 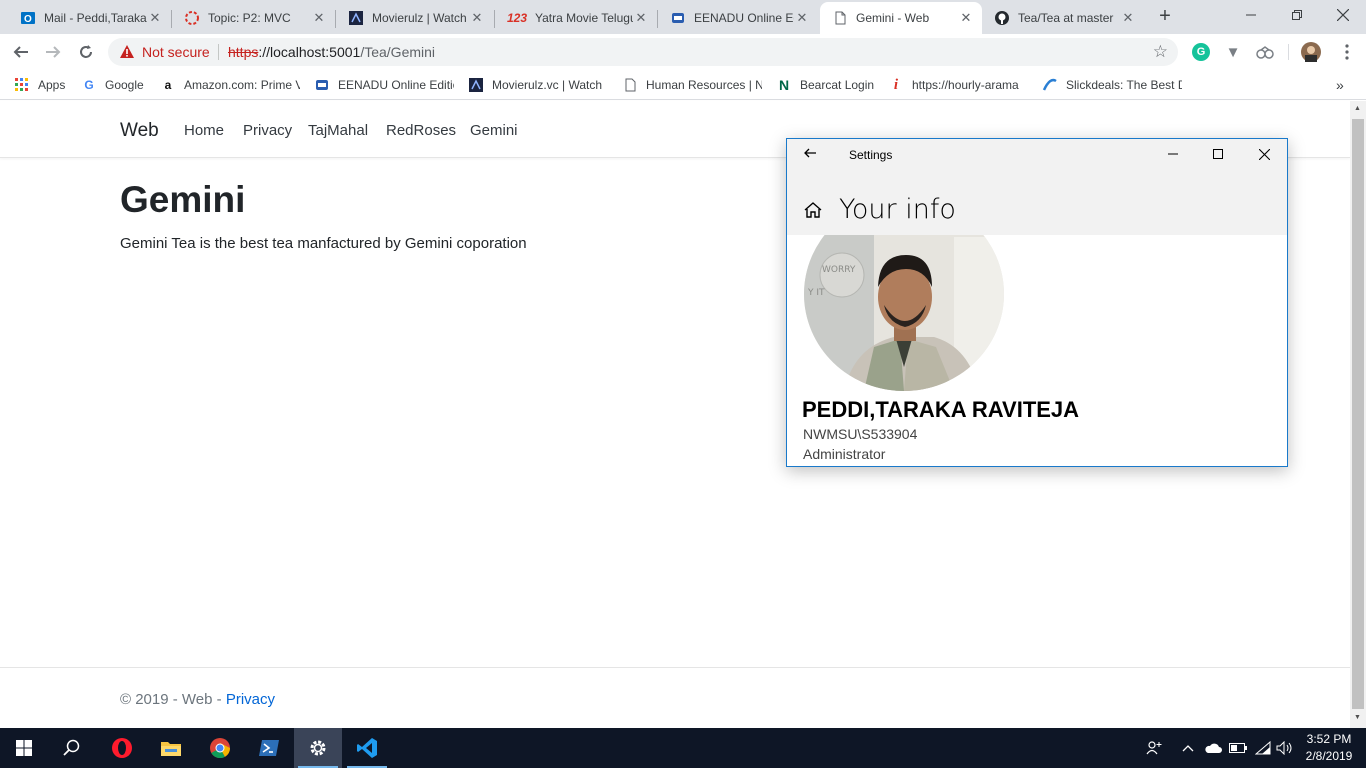 What do you see at coordinates (941, 409) in the screenshot?
I see `user-display-name: PEDDI,TARAKA RAVITEJA` at bounding box center [941, 409].